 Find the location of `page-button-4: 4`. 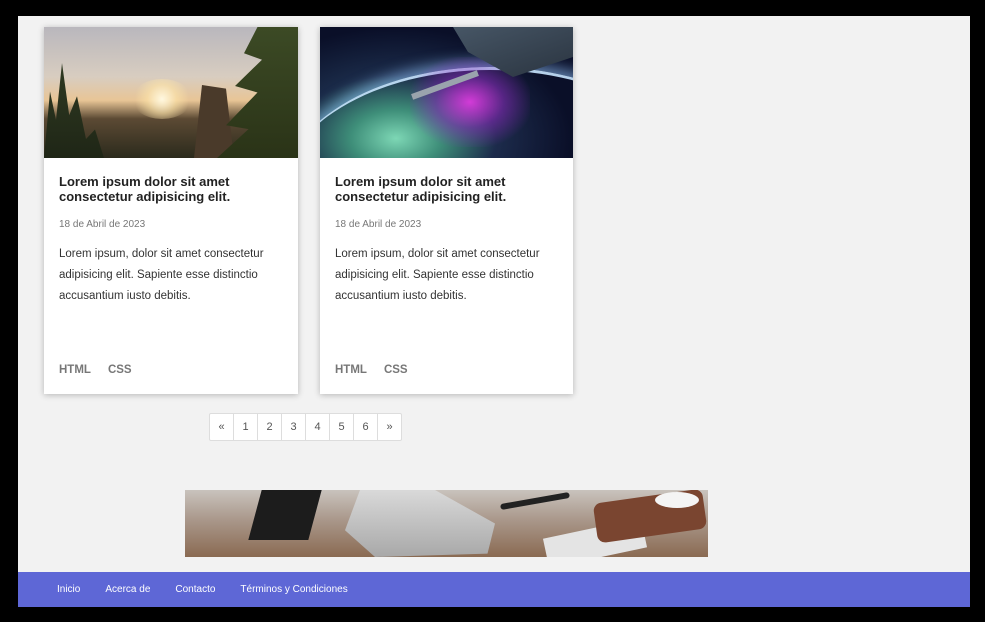

page-button-4: 4 is located at coordinates (317, 427).